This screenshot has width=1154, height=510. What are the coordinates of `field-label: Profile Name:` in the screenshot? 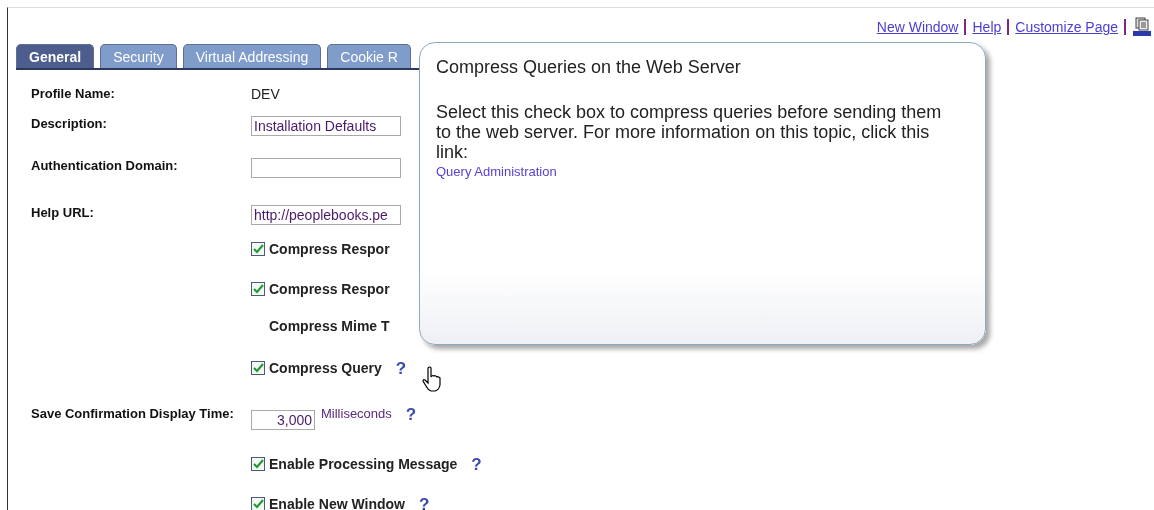 It's located at (73, 93).